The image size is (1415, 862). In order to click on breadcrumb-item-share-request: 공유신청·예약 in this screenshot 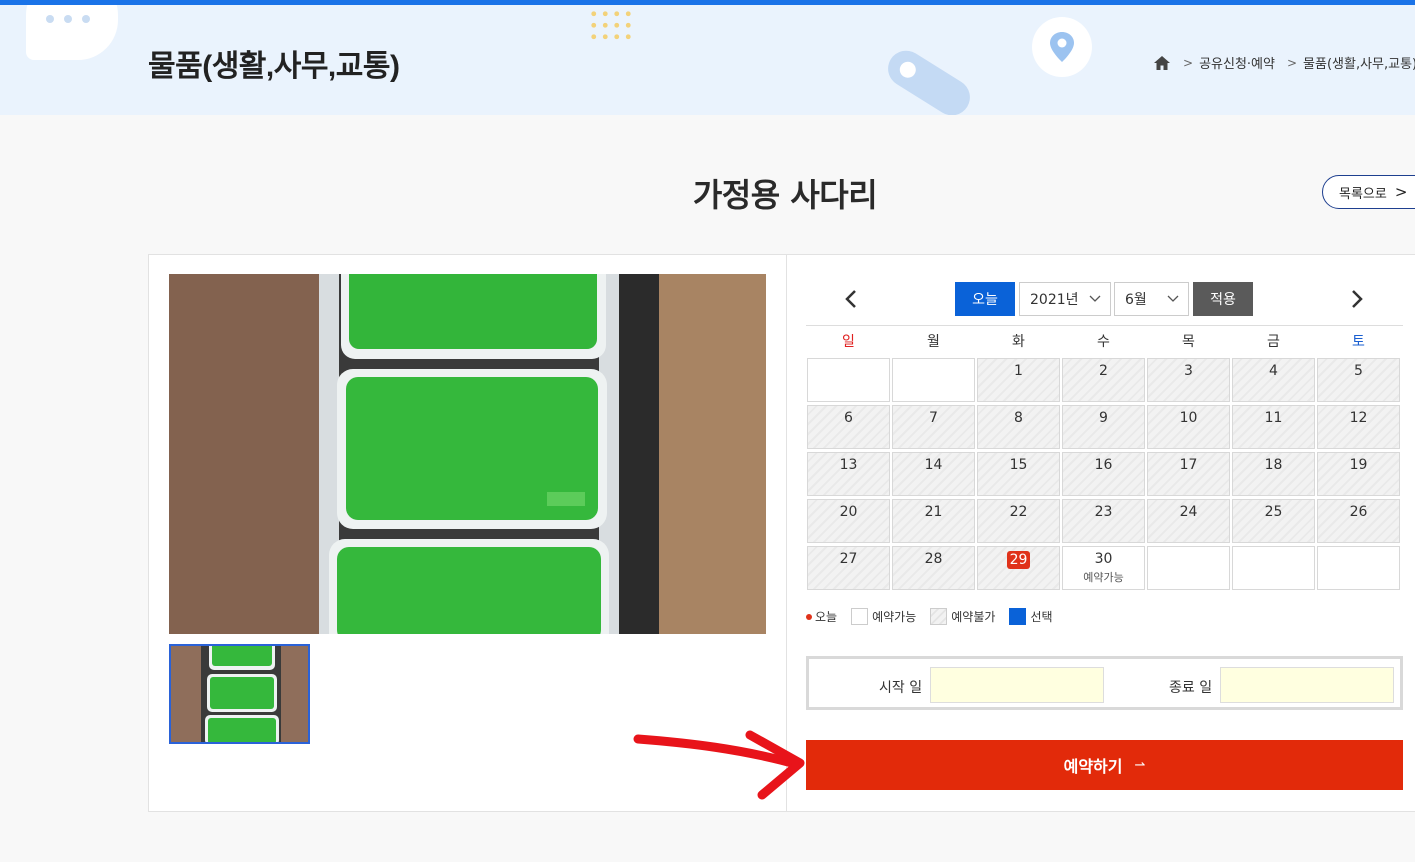, I will do `click(1237, 62)`.